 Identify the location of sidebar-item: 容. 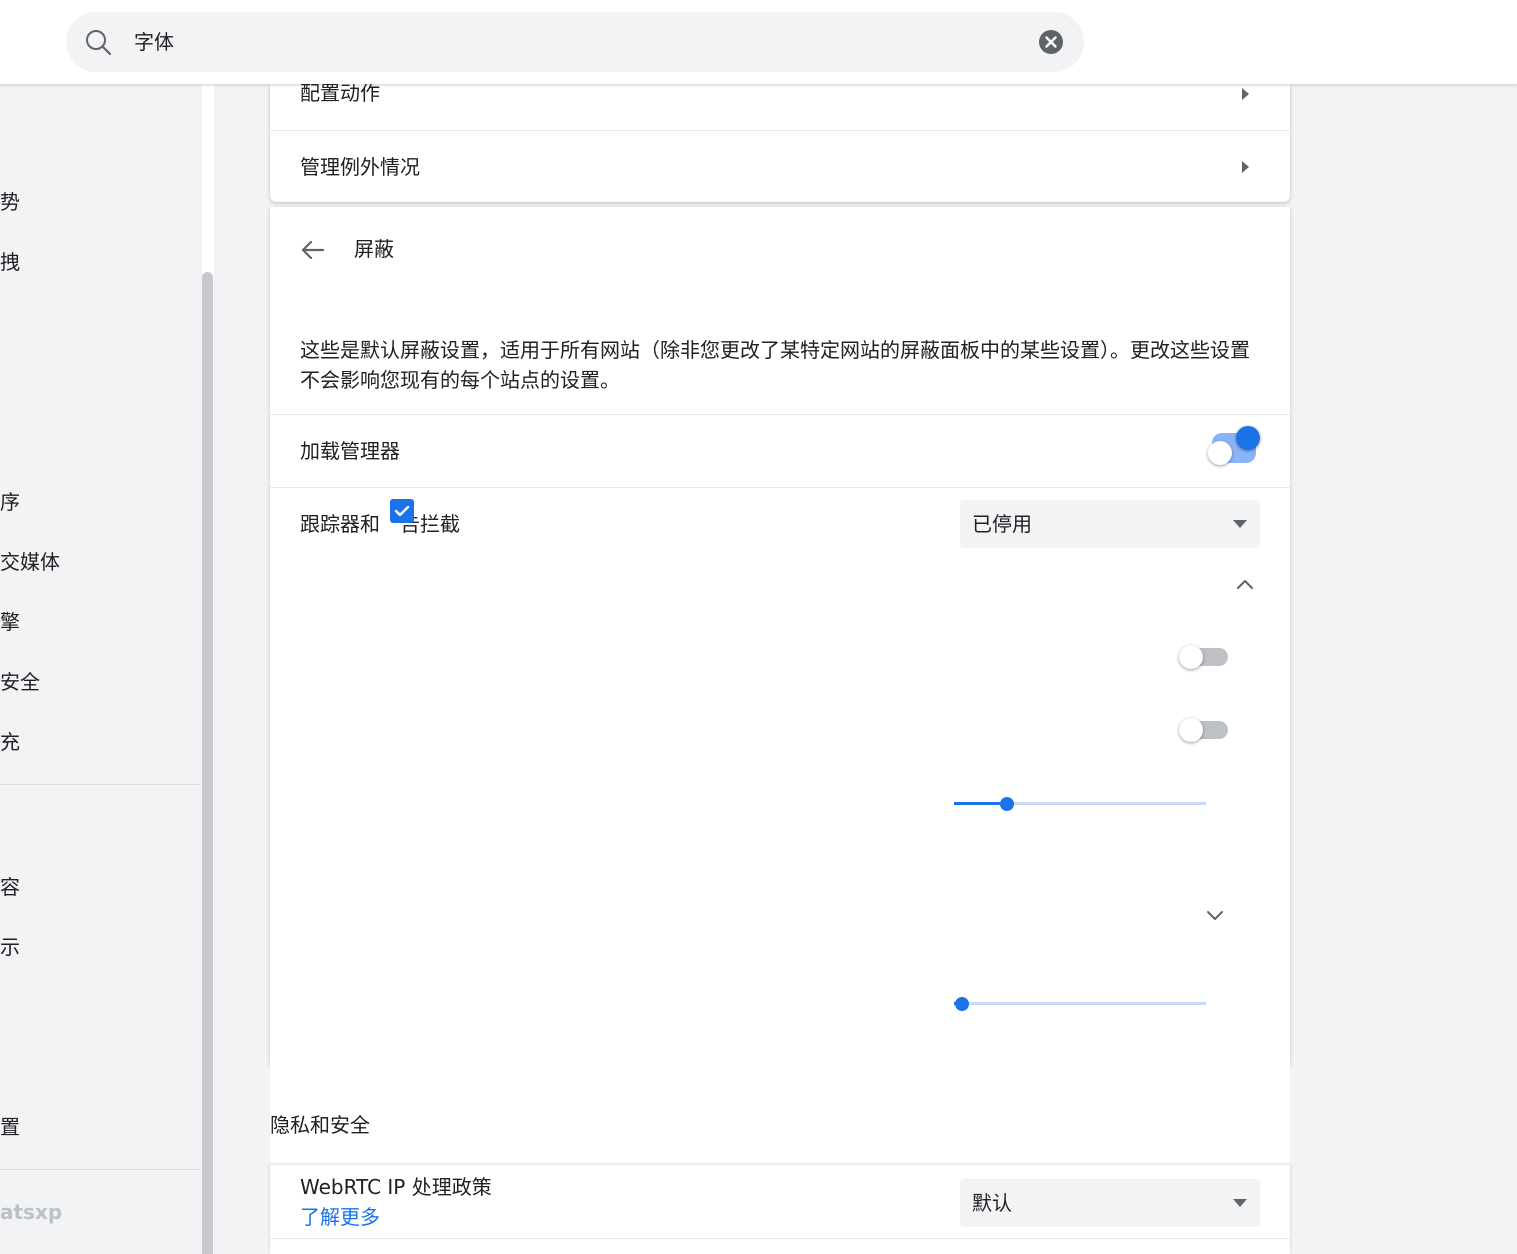
(10, 887).